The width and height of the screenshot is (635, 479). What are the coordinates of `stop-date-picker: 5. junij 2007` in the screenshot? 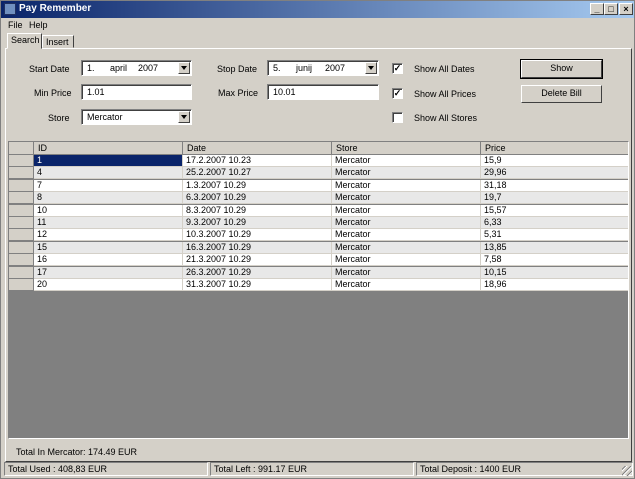 It's located at (323, 68).